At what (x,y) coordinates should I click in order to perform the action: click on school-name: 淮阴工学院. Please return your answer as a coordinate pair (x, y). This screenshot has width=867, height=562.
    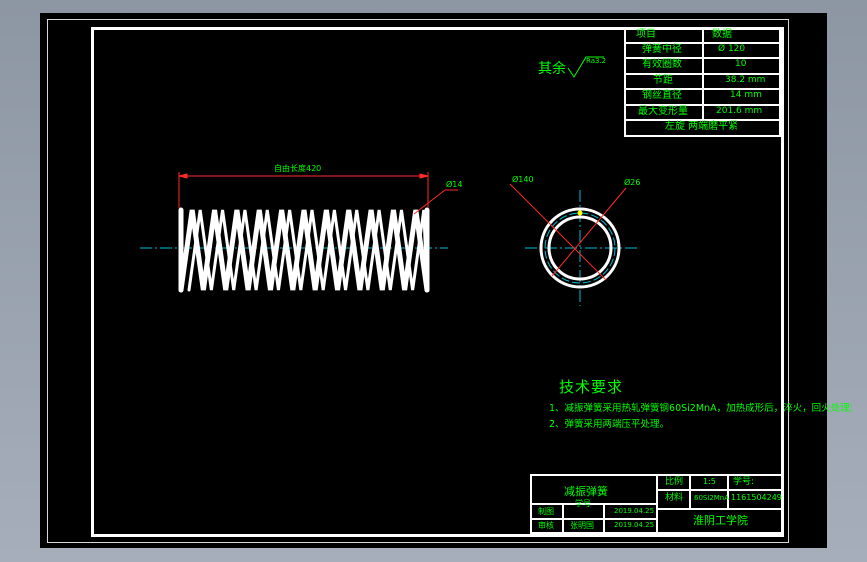
    Looking at the image, I should click on (720, 520).